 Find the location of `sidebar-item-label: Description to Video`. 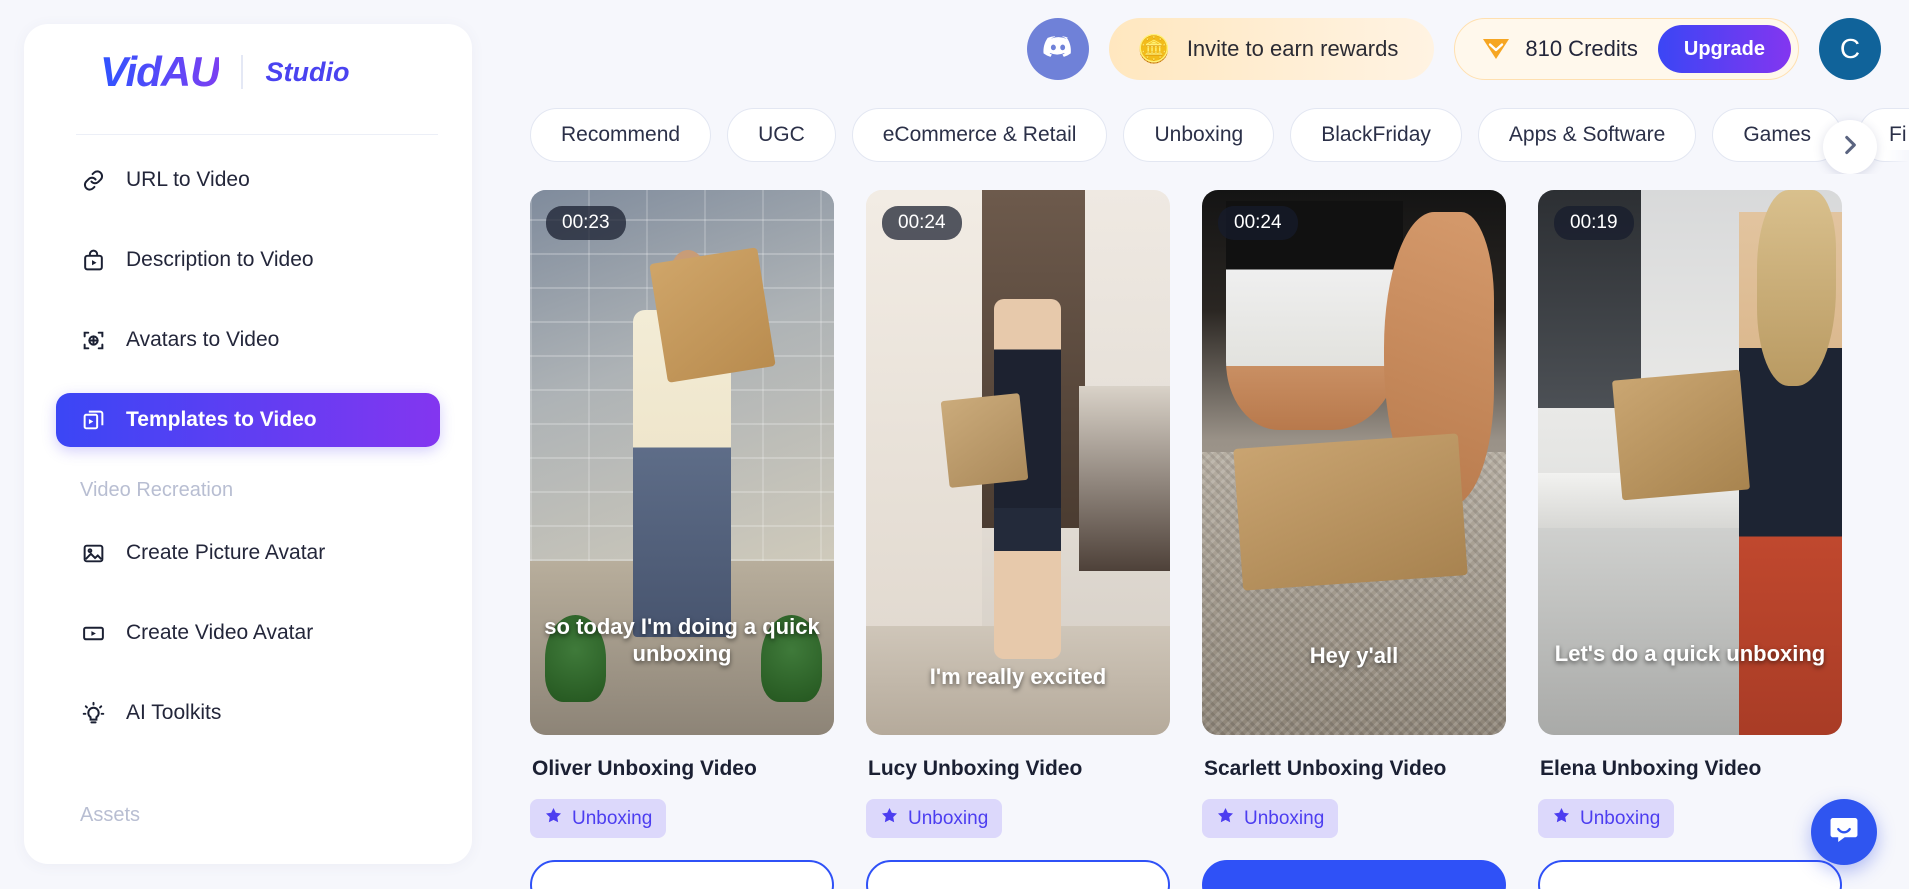

sidebar-item-label: Description to Video is located at coordinates (220, 259).